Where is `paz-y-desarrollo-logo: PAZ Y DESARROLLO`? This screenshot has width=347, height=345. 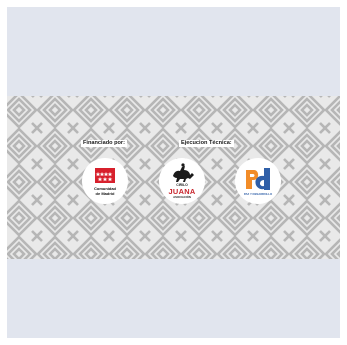 paz-y-desarrollo-logo: PAZ Y DESARROLLO is located at coordinates (258, 181).